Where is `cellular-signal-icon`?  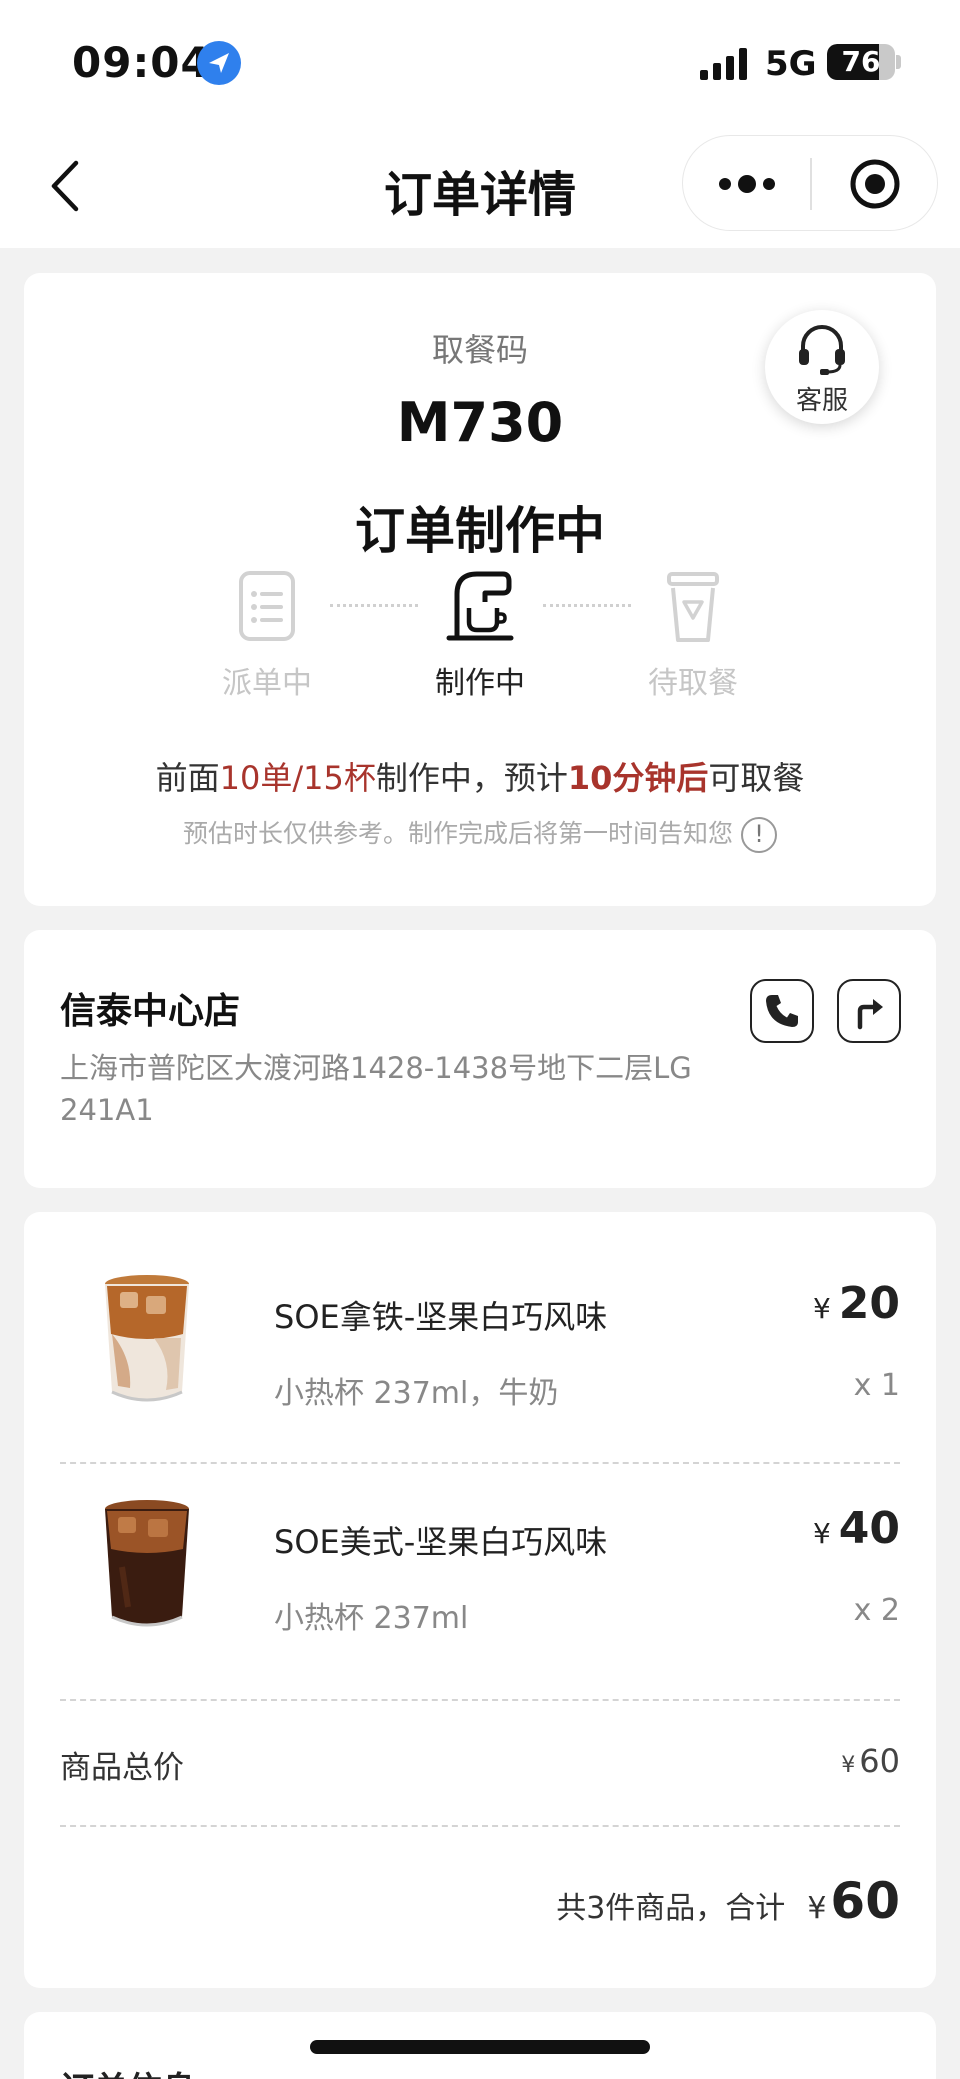 cellular-signal-icon is located at coordinates (723, 64).